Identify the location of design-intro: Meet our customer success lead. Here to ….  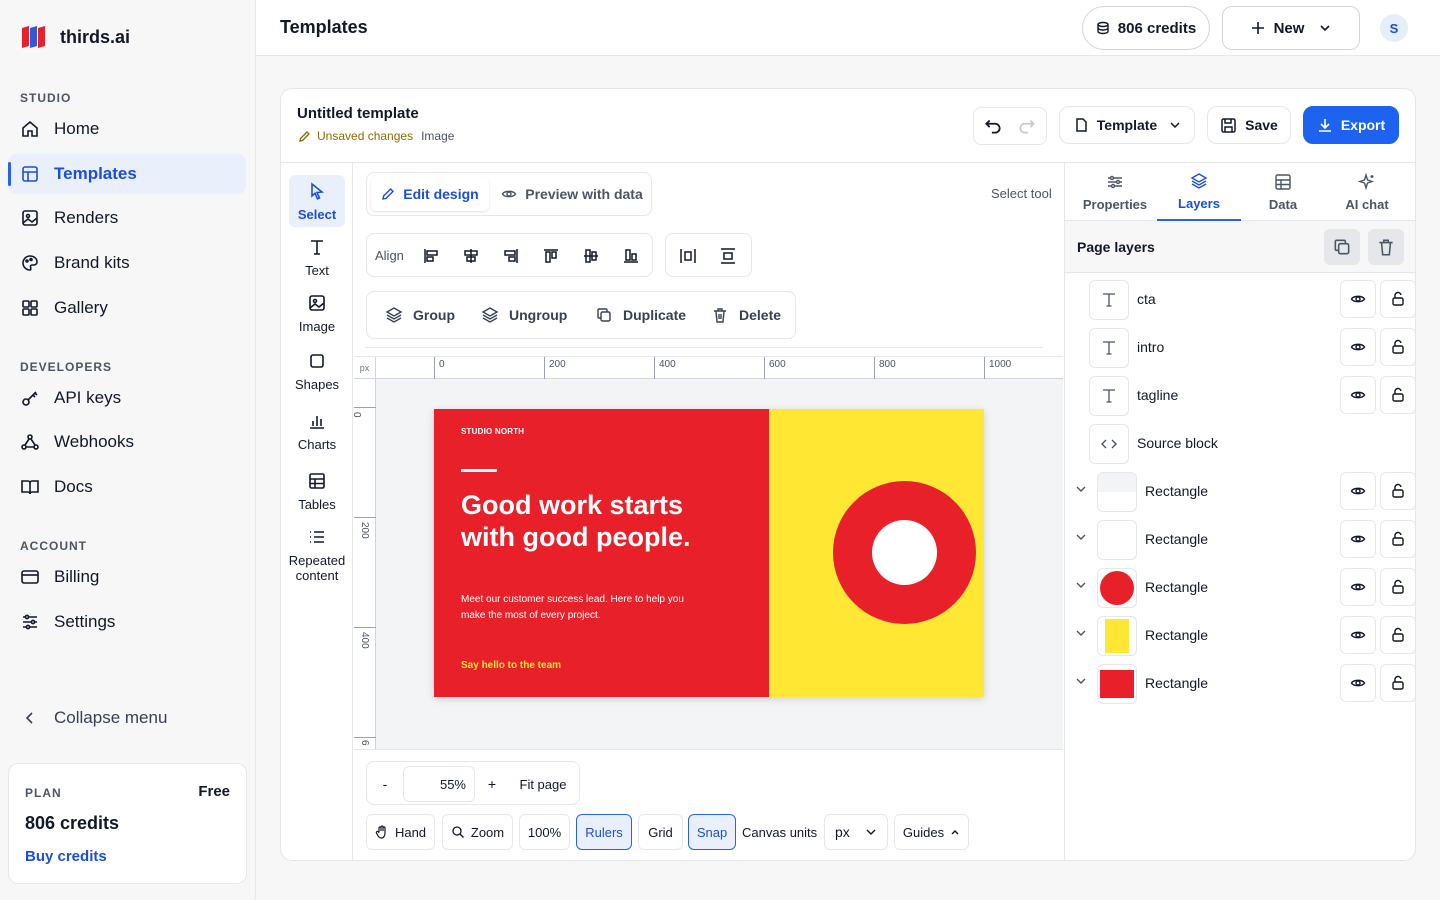
(572, 608).